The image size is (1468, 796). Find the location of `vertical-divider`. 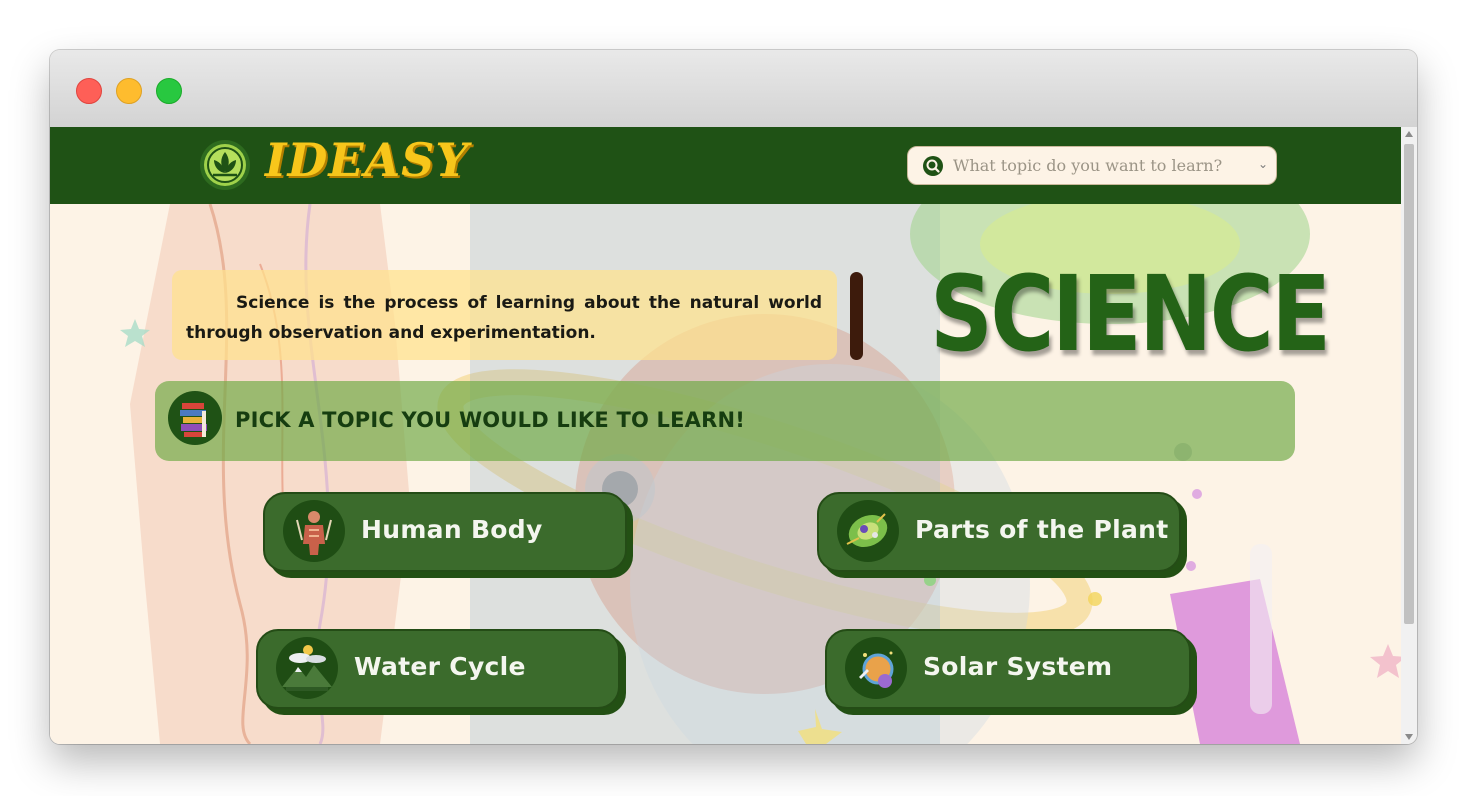

vertical-divider is located at coordinates (856, 316).